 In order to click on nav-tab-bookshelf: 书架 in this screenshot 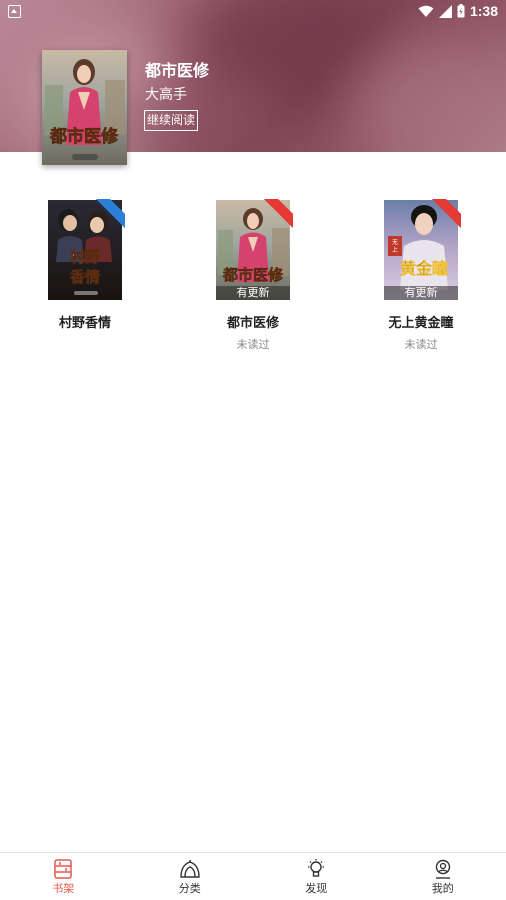, I will do `click(63, 876)`.